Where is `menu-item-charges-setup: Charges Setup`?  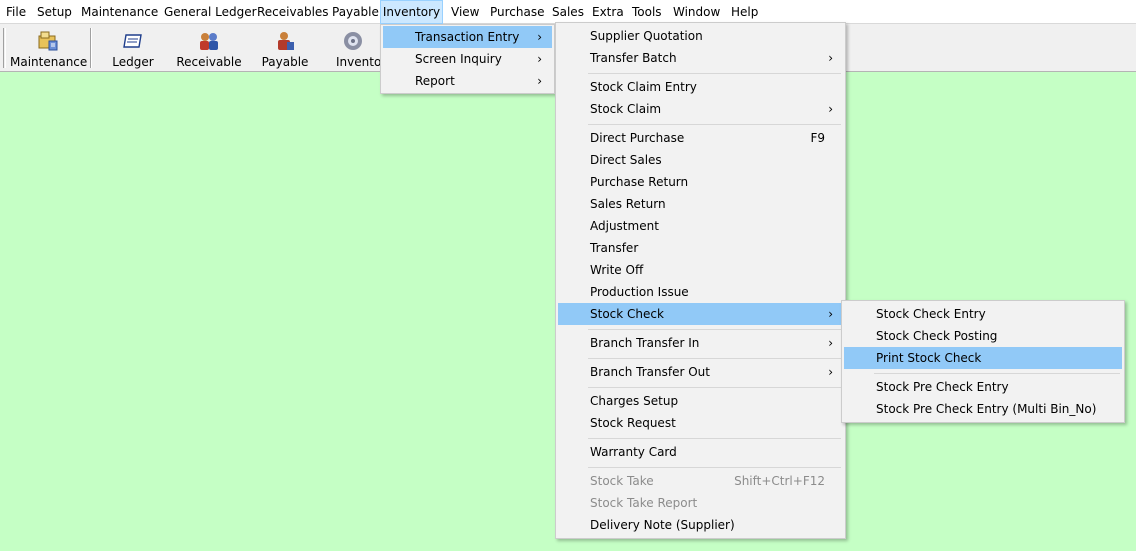
menu-item-charges-setup: Charges Setup is located at coordinates (700, 401).